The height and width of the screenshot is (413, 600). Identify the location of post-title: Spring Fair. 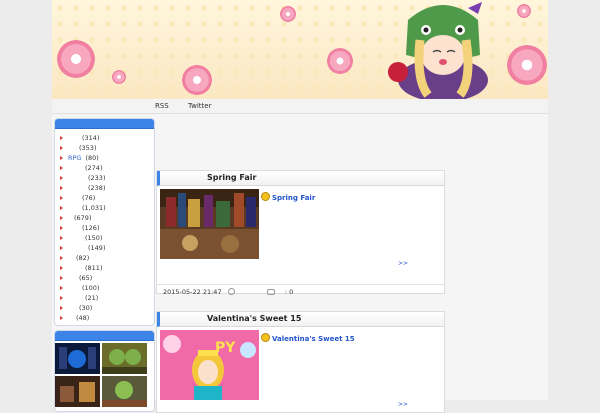
(300, 178).